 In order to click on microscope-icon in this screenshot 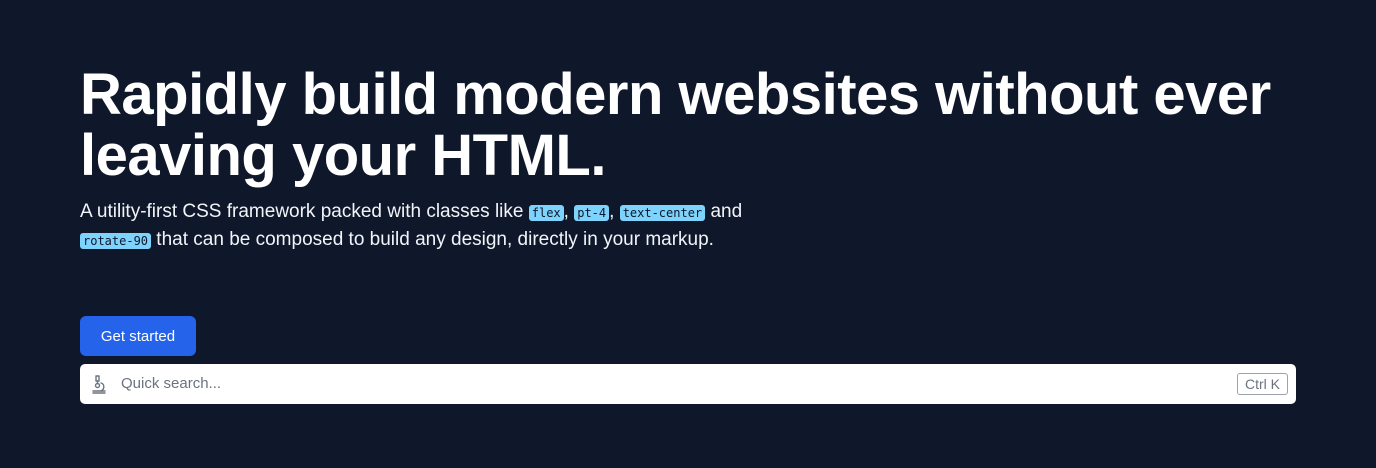, I will do `click(99, 384)`.